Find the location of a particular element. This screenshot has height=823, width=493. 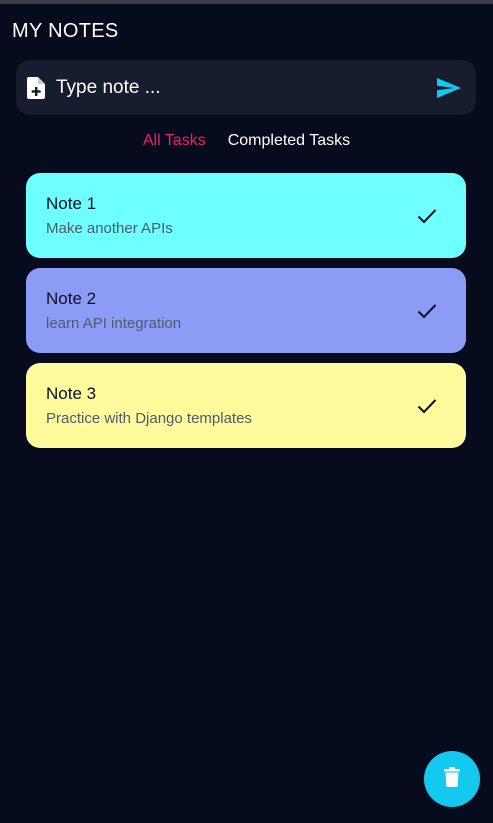

note-card-1: Note 1 Make another APIs is located at coordinates (246, 215).